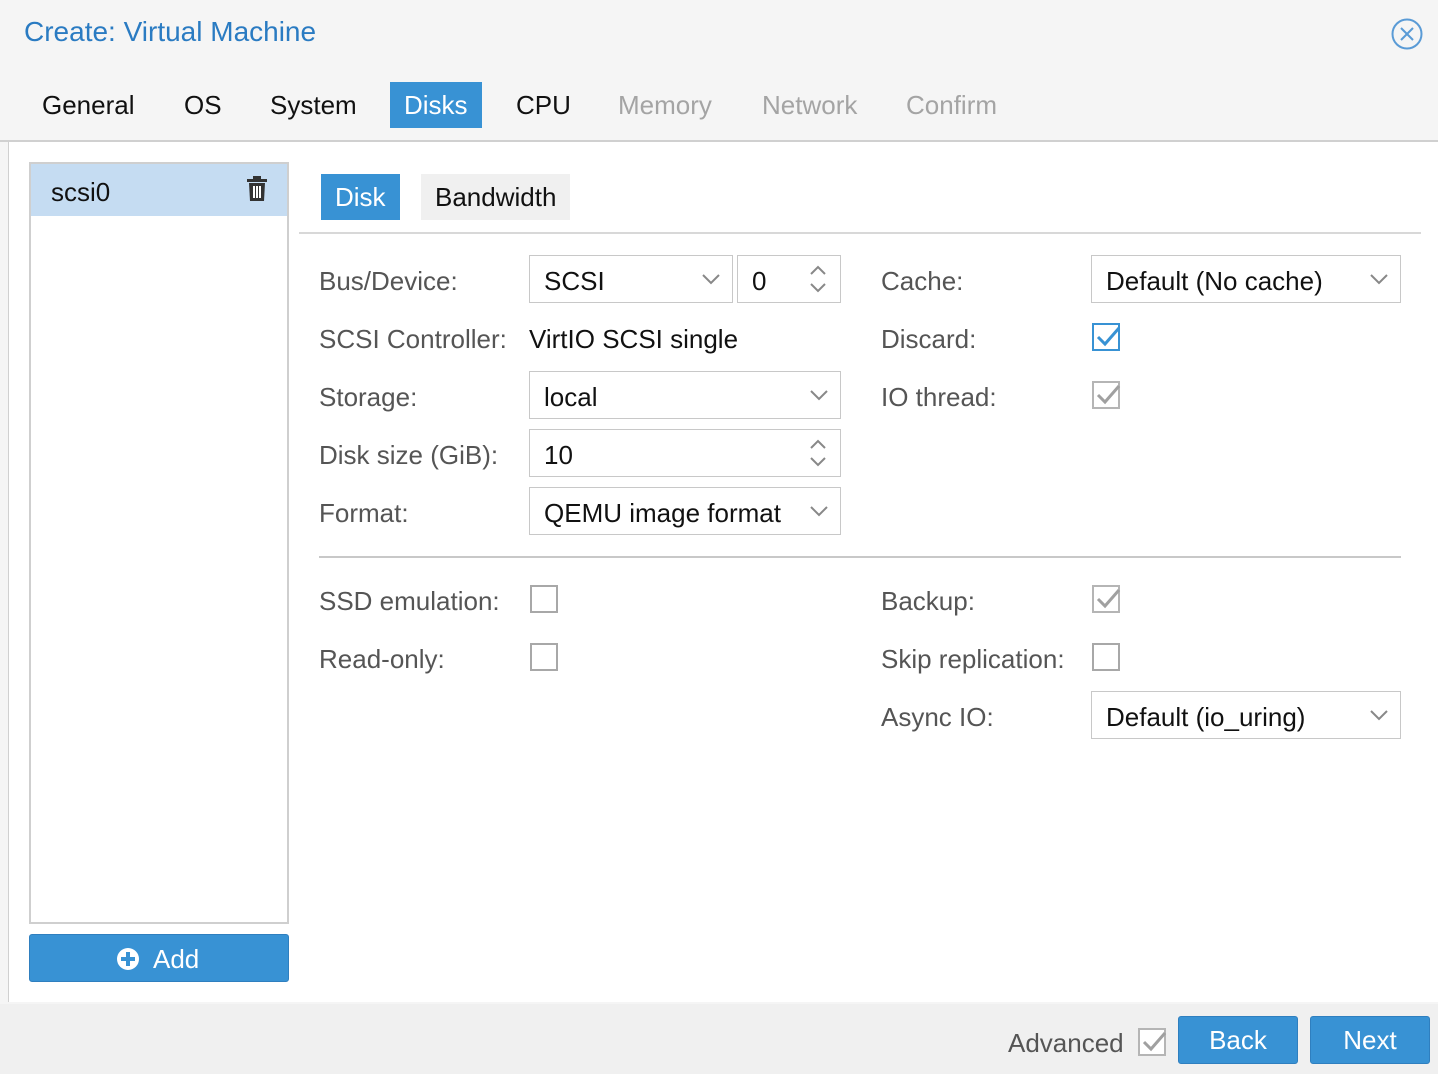 This screenshot has height=1074, width=1438. Describe the element at coordinates (1106, 337) in the screenshot. I see `discard-checkbox` at that location.